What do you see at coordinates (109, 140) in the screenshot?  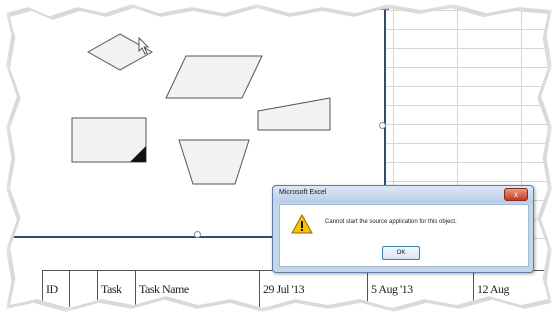 I see `rectangle-shape` at bounding box center [109, 140].